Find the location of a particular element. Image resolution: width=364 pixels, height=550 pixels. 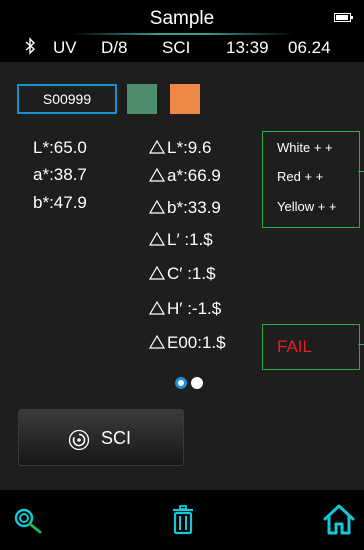

sci-button: SCI is located at coordinates (101, 437).